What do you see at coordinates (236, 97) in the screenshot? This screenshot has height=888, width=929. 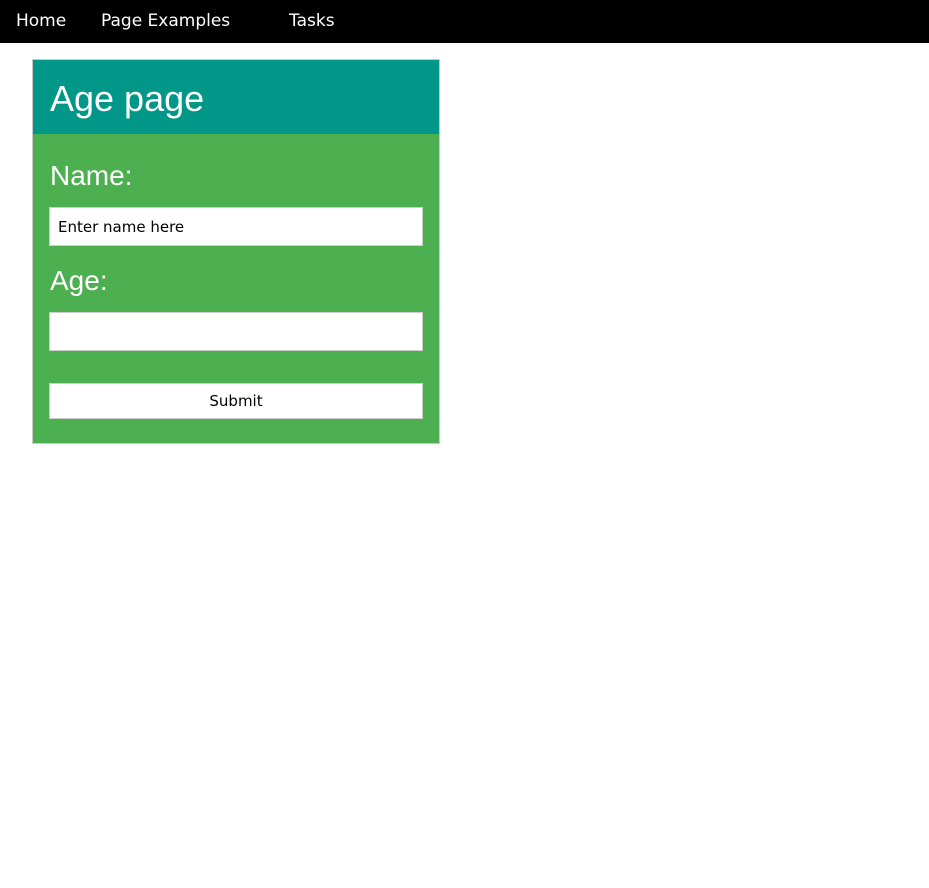 I see `card-header: Age page` at bounding box center [236, 97].